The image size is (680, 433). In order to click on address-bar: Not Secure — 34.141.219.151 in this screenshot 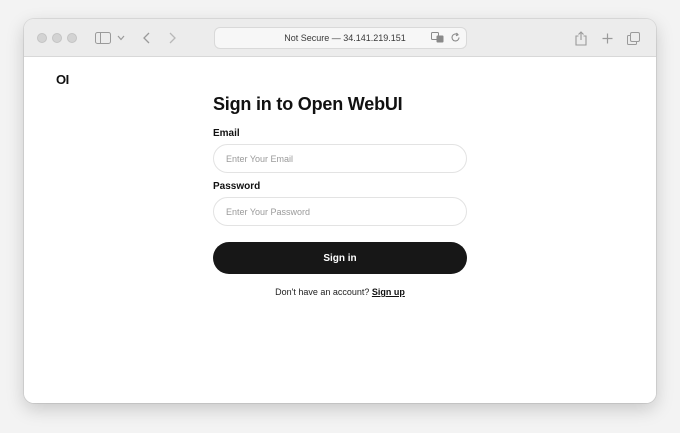, I will do `click(340, 38)`.